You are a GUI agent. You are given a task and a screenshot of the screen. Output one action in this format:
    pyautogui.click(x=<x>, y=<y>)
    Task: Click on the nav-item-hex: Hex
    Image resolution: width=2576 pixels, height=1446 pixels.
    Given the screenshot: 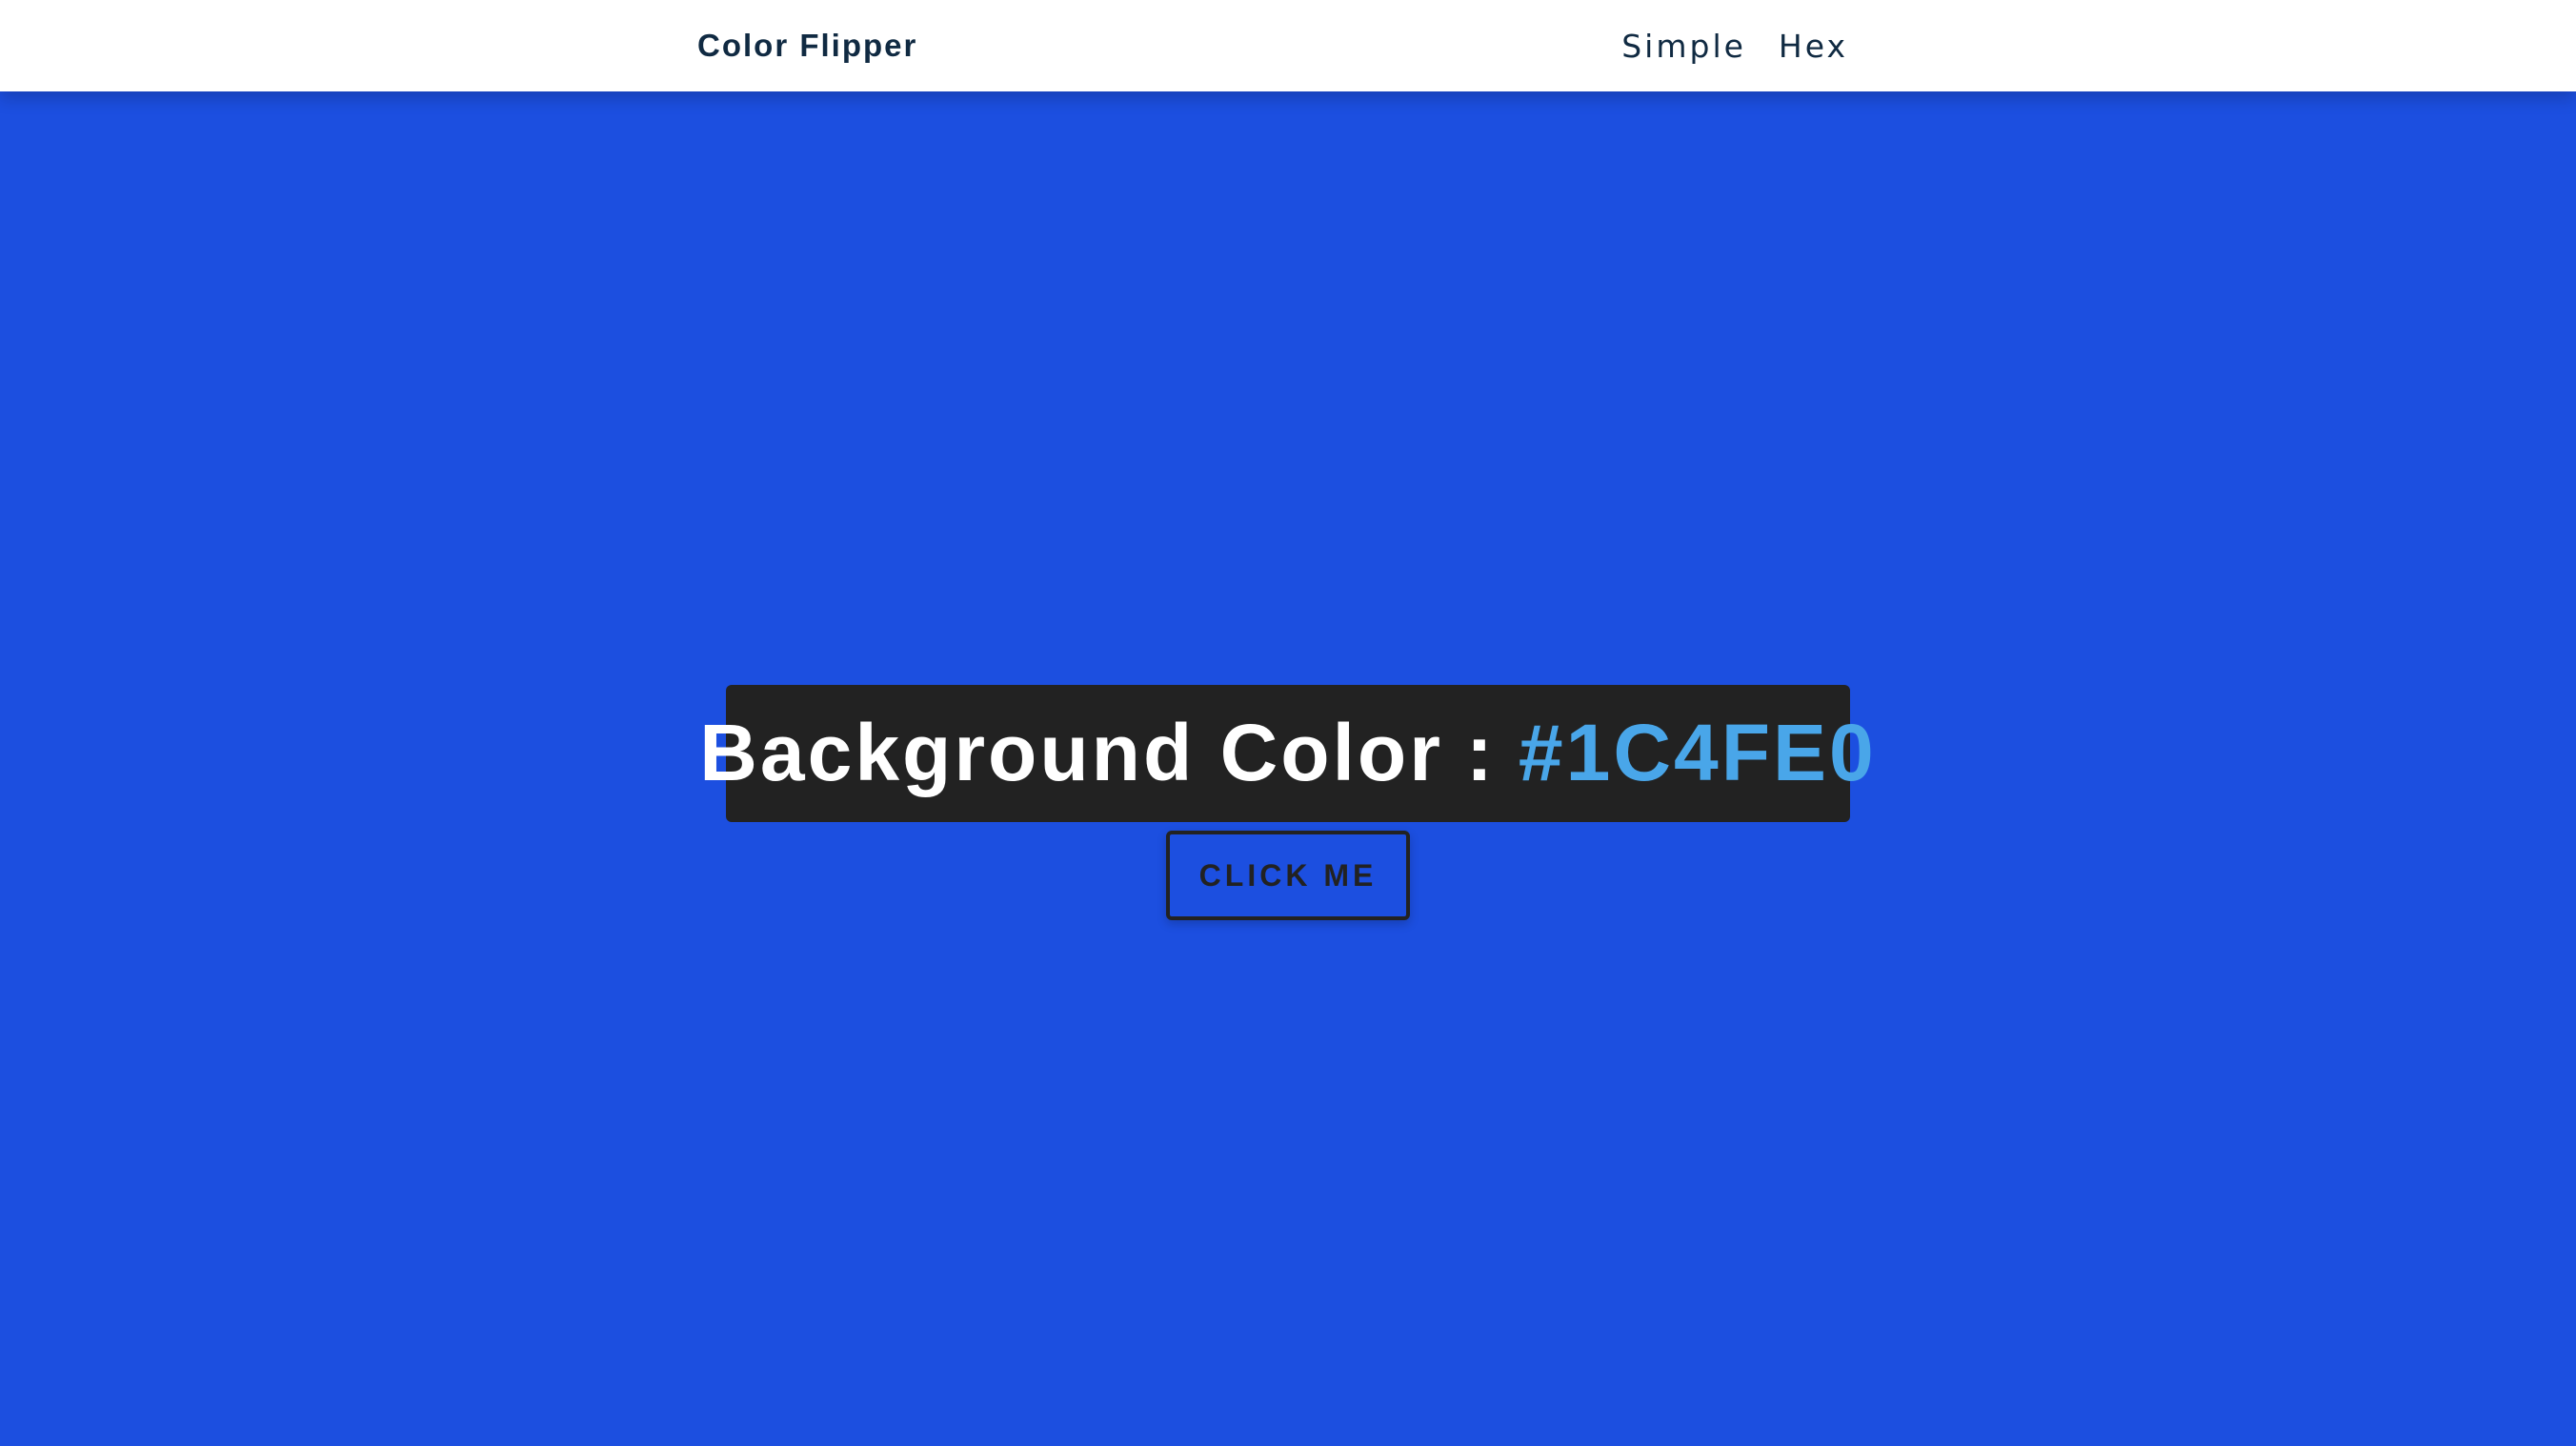 What is the action you would take?
    pyautogui.click(x=1814, y=46)
    